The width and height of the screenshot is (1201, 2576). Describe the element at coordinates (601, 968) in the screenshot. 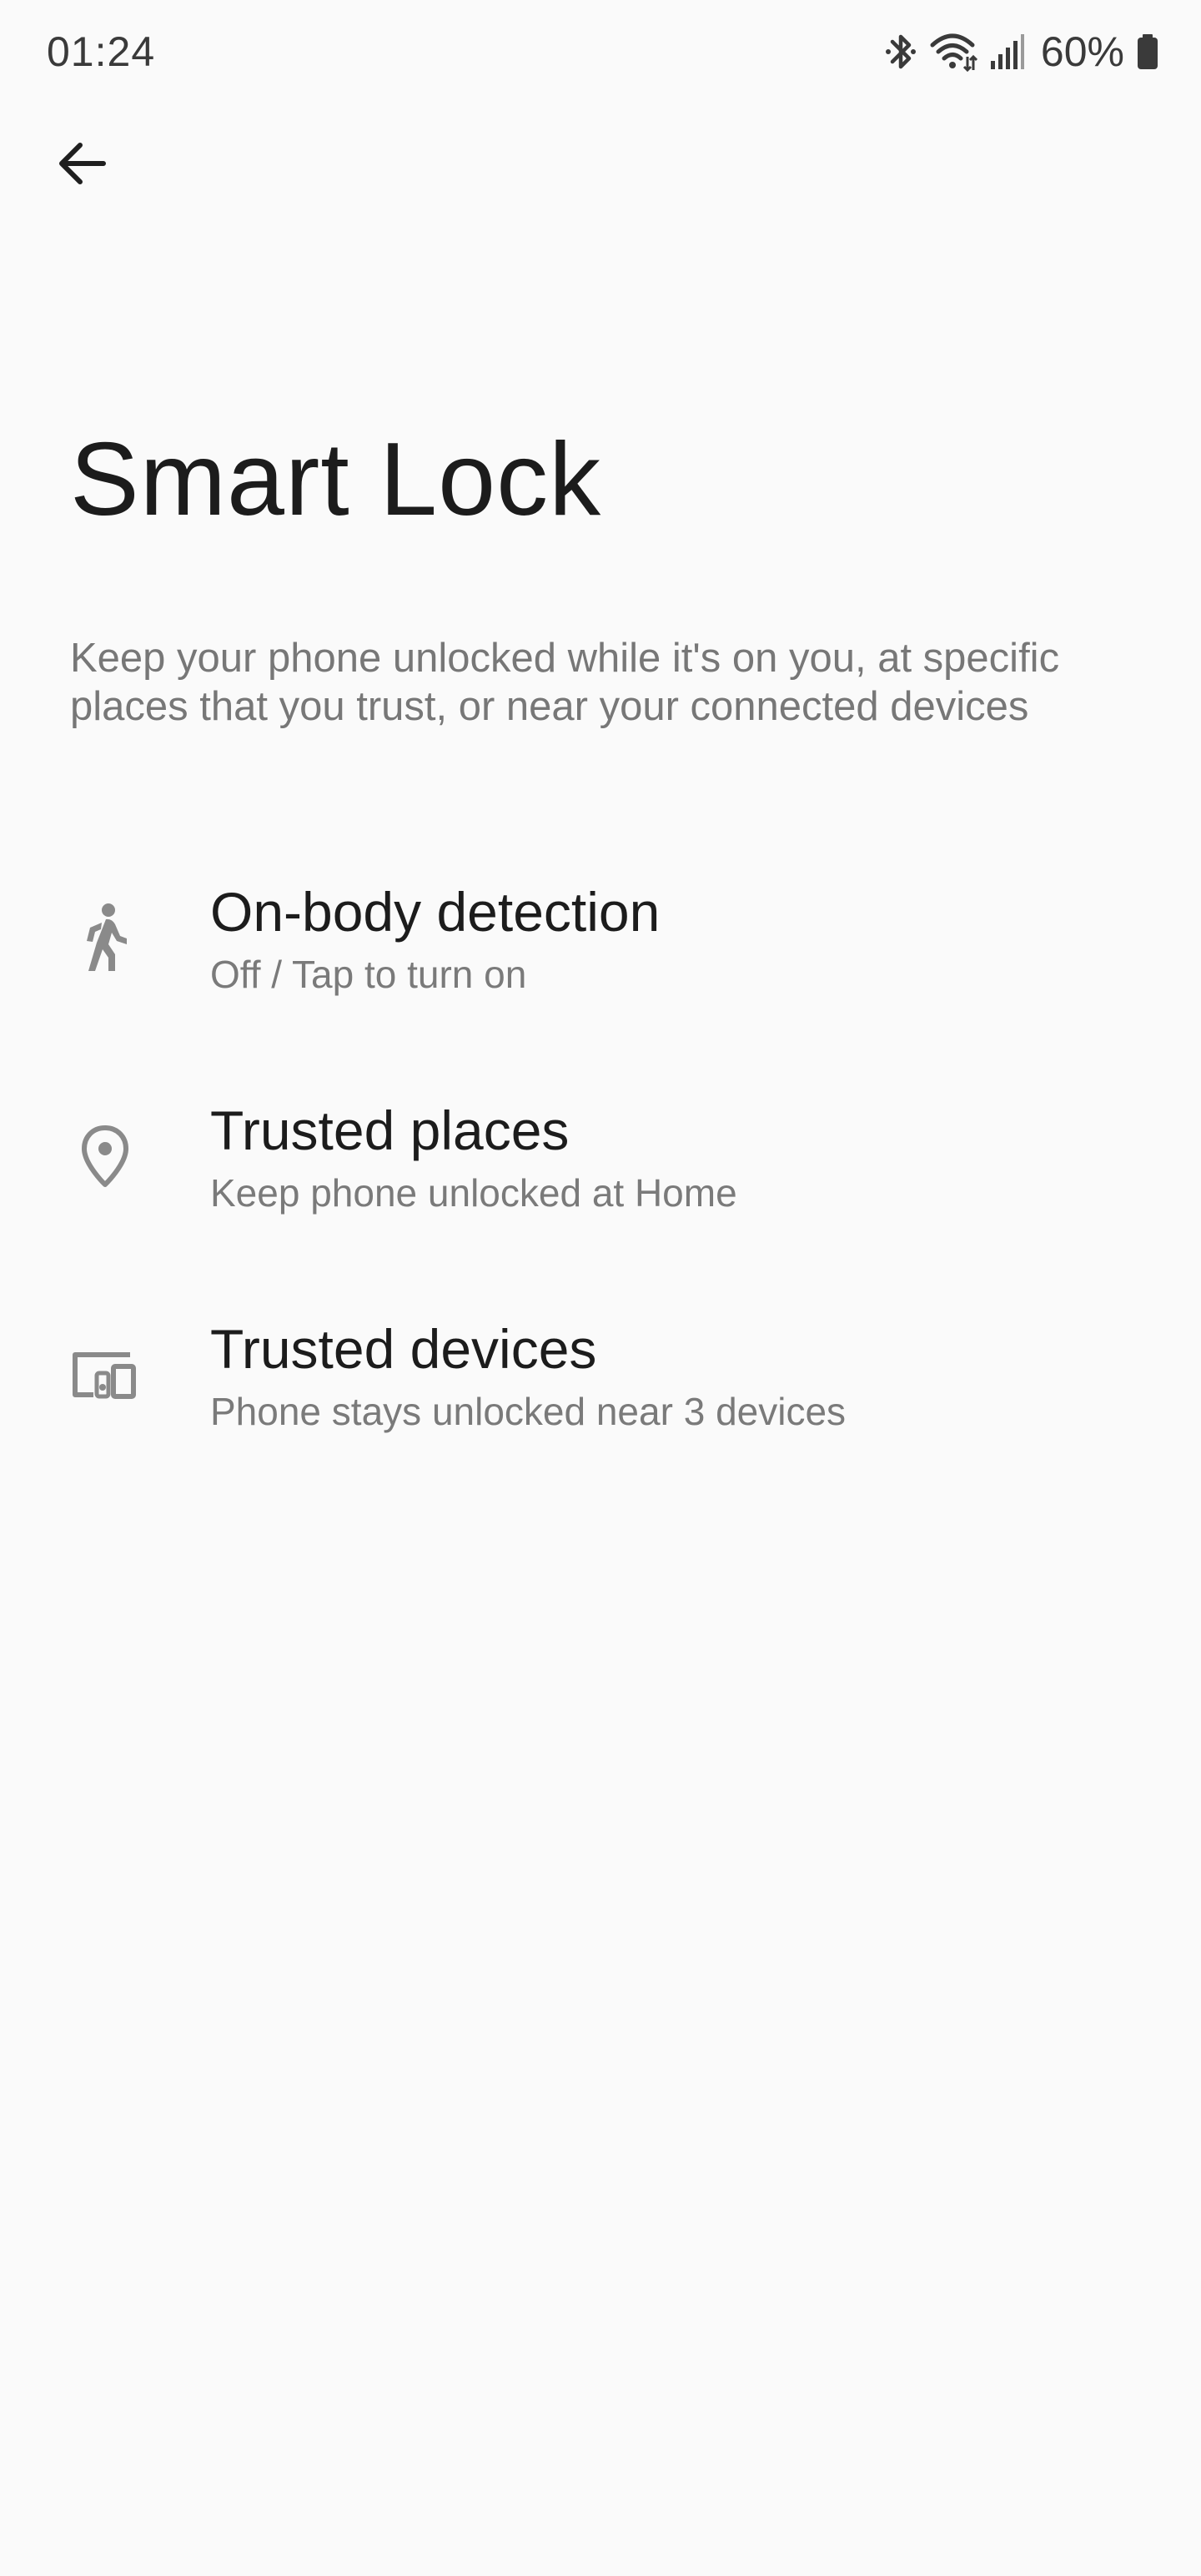

I see `on-body-detection-item: On-body detection Off / Tap to turn on` at that location.